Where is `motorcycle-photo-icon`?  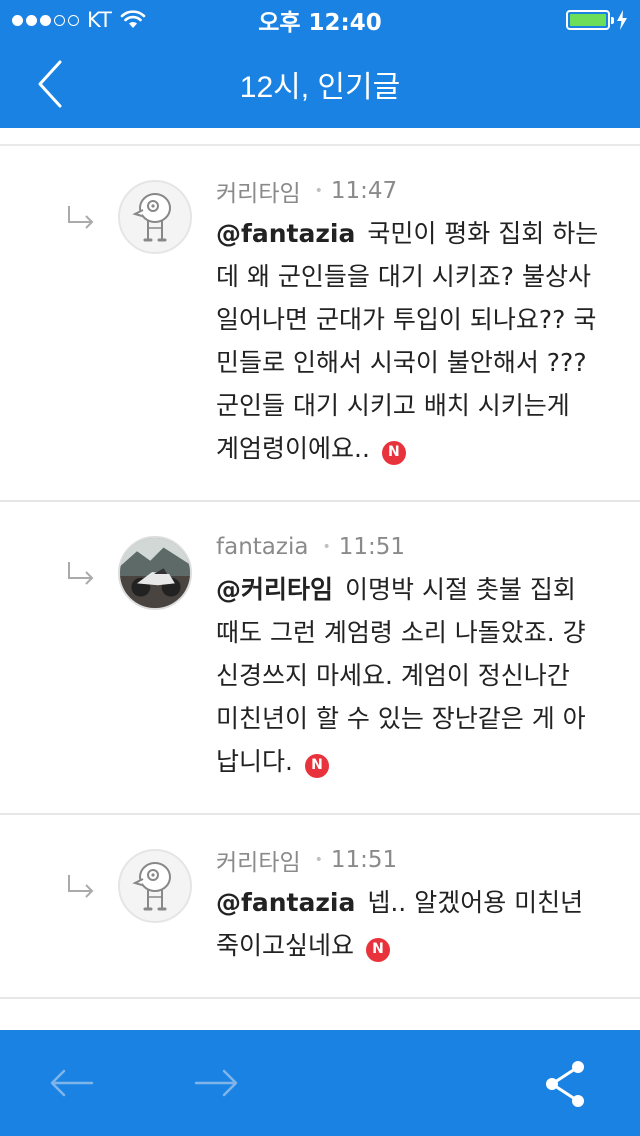
motorcycle-photo-icon is located at coordinates (155, 573).